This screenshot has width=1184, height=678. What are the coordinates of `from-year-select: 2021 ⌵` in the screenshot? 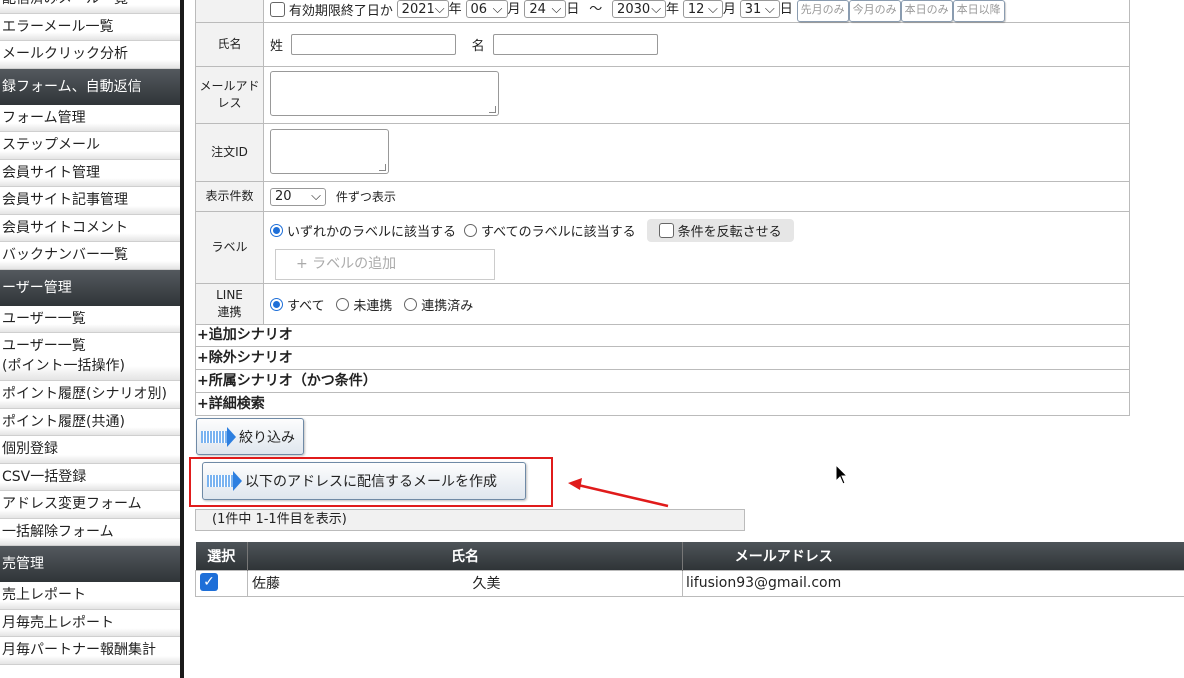 It's located at (422, 9).